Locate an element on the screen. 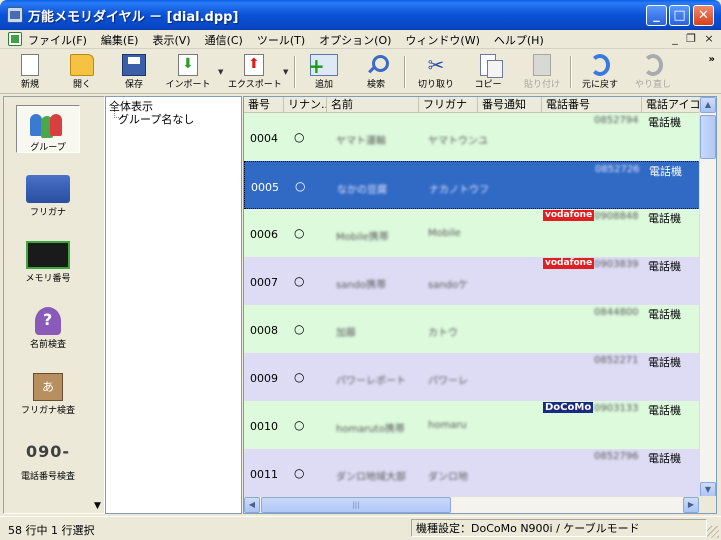  row-phone: 0903839 is located at coordinates (616, 264).